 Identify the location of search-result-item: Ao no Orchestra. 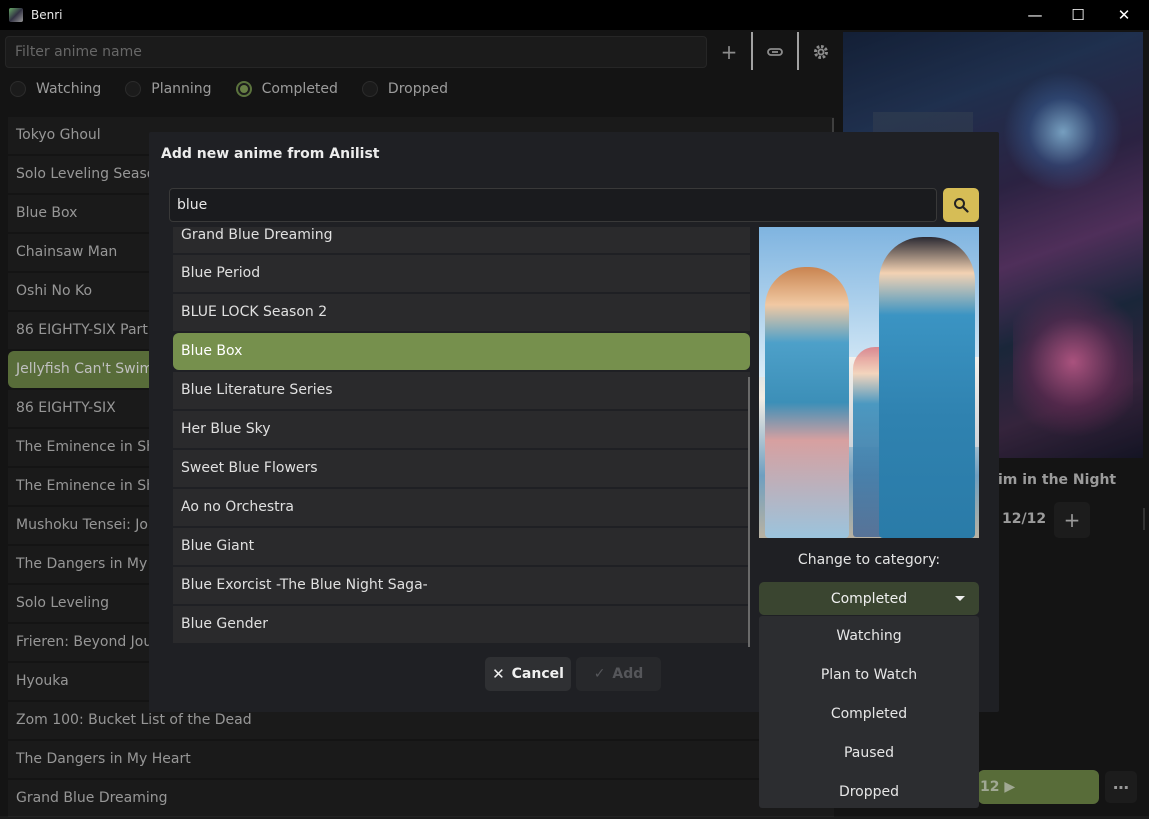
(461, 507).